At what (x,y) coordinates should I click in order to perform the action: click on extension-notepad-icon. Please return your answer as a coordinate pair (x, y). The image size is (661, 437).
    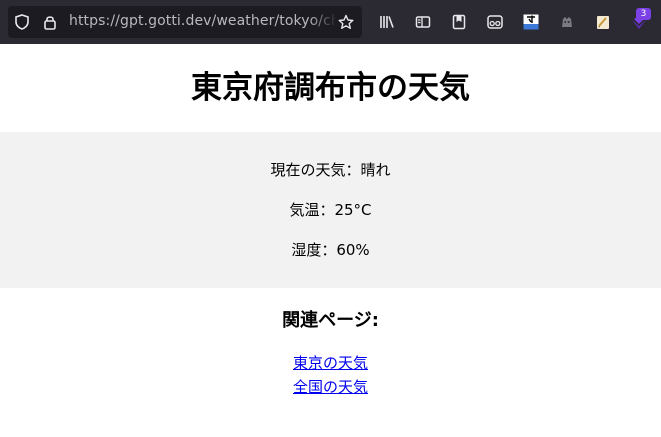
    Looking at the image, I should click on (603, 22).